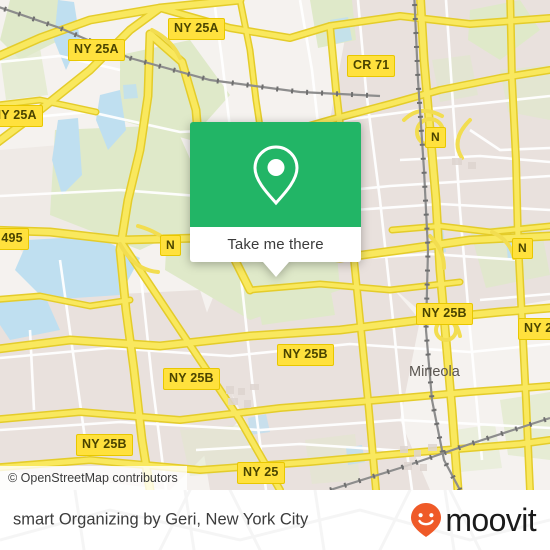  What do you see at coordinates (426, 520) in the screenshot?
I see `moovit-smiley-pin-icon` at bounding box center [426, 520].